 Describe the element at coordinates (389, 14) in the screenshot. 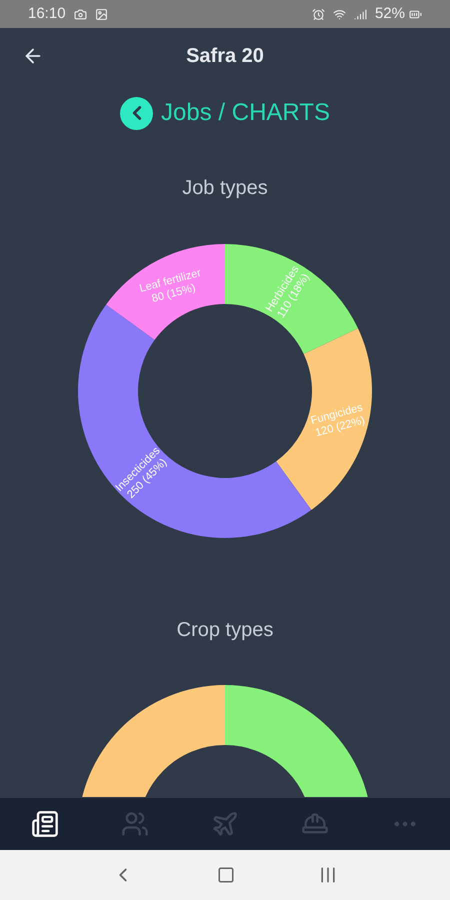

I see `battery-text: 52%` at that location.